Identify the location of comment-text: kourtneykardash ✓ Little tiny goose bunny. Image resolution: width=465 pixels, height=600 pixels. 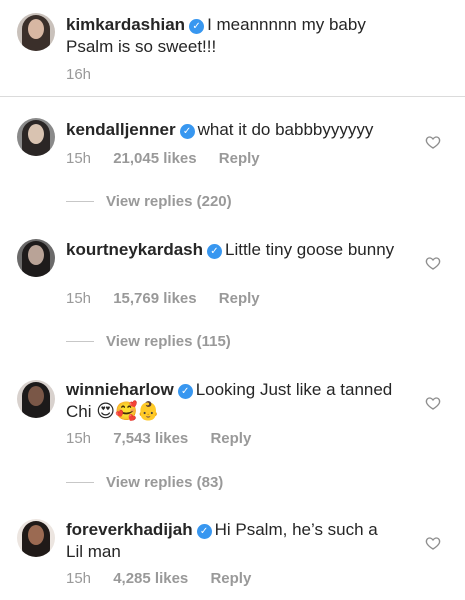
(231, 250).